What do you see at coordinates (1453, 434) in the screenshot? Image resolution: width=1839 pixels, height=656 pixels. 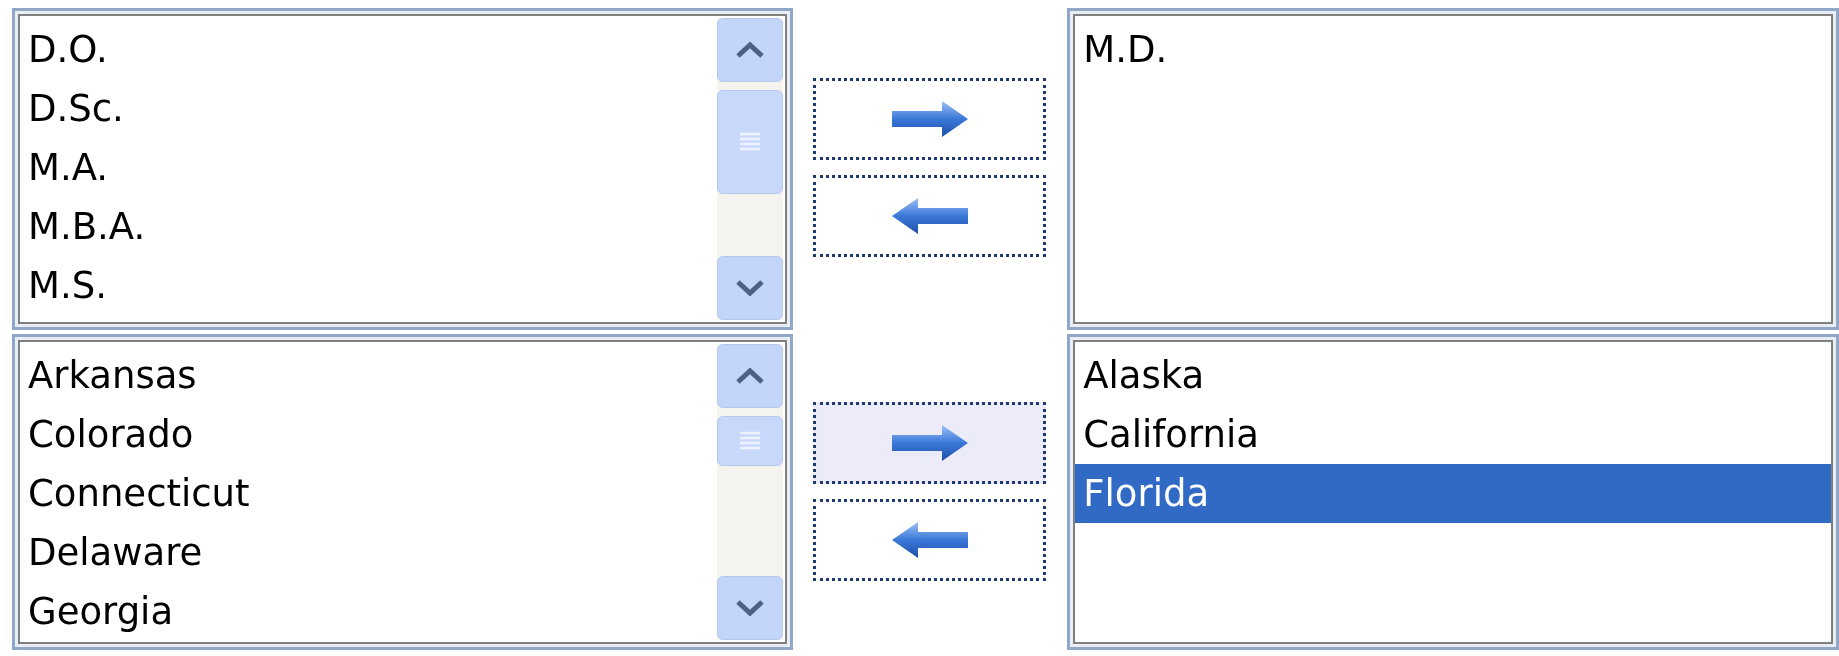 I see `list-item: California` at bounding box center [1453, 434].